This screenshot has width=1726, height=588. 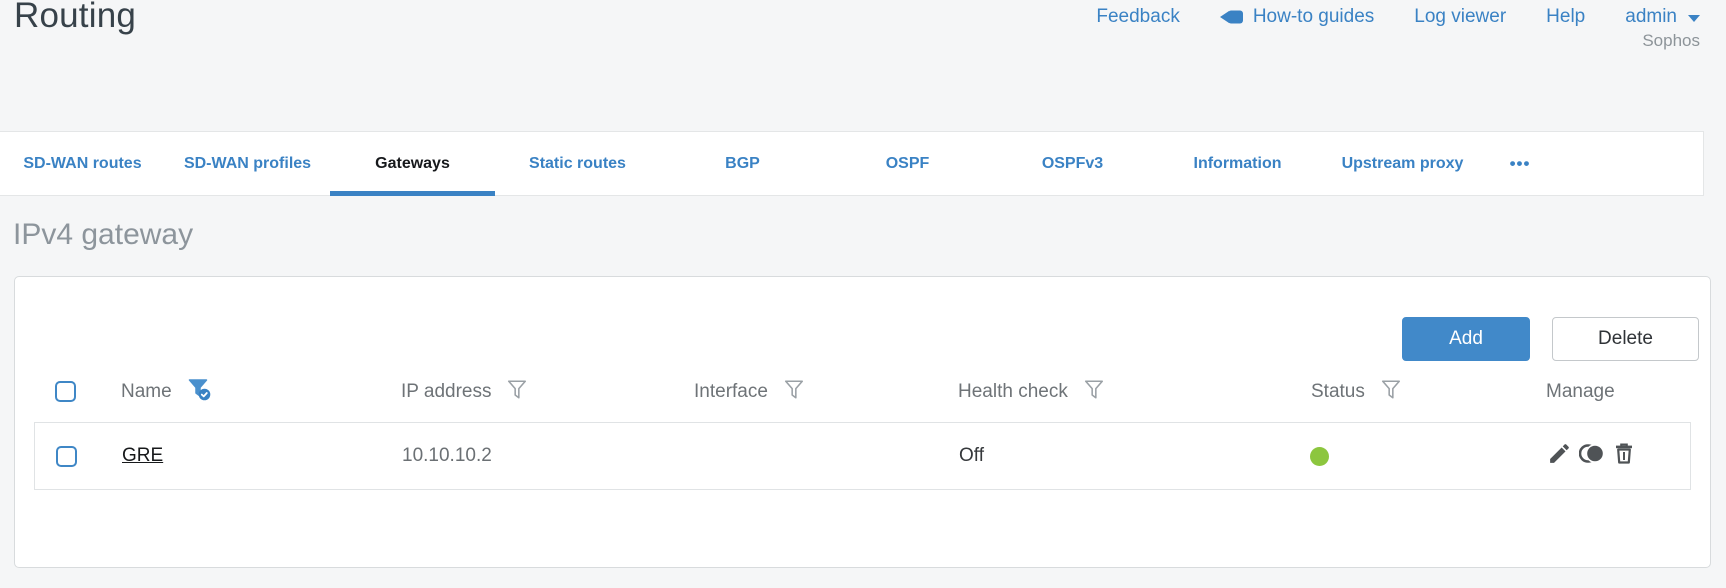 What do you see at coordinates (1313, 16) in the screenshot?
I see `howto-guides-label: How-to guides` at bounding box center [1313, 16].